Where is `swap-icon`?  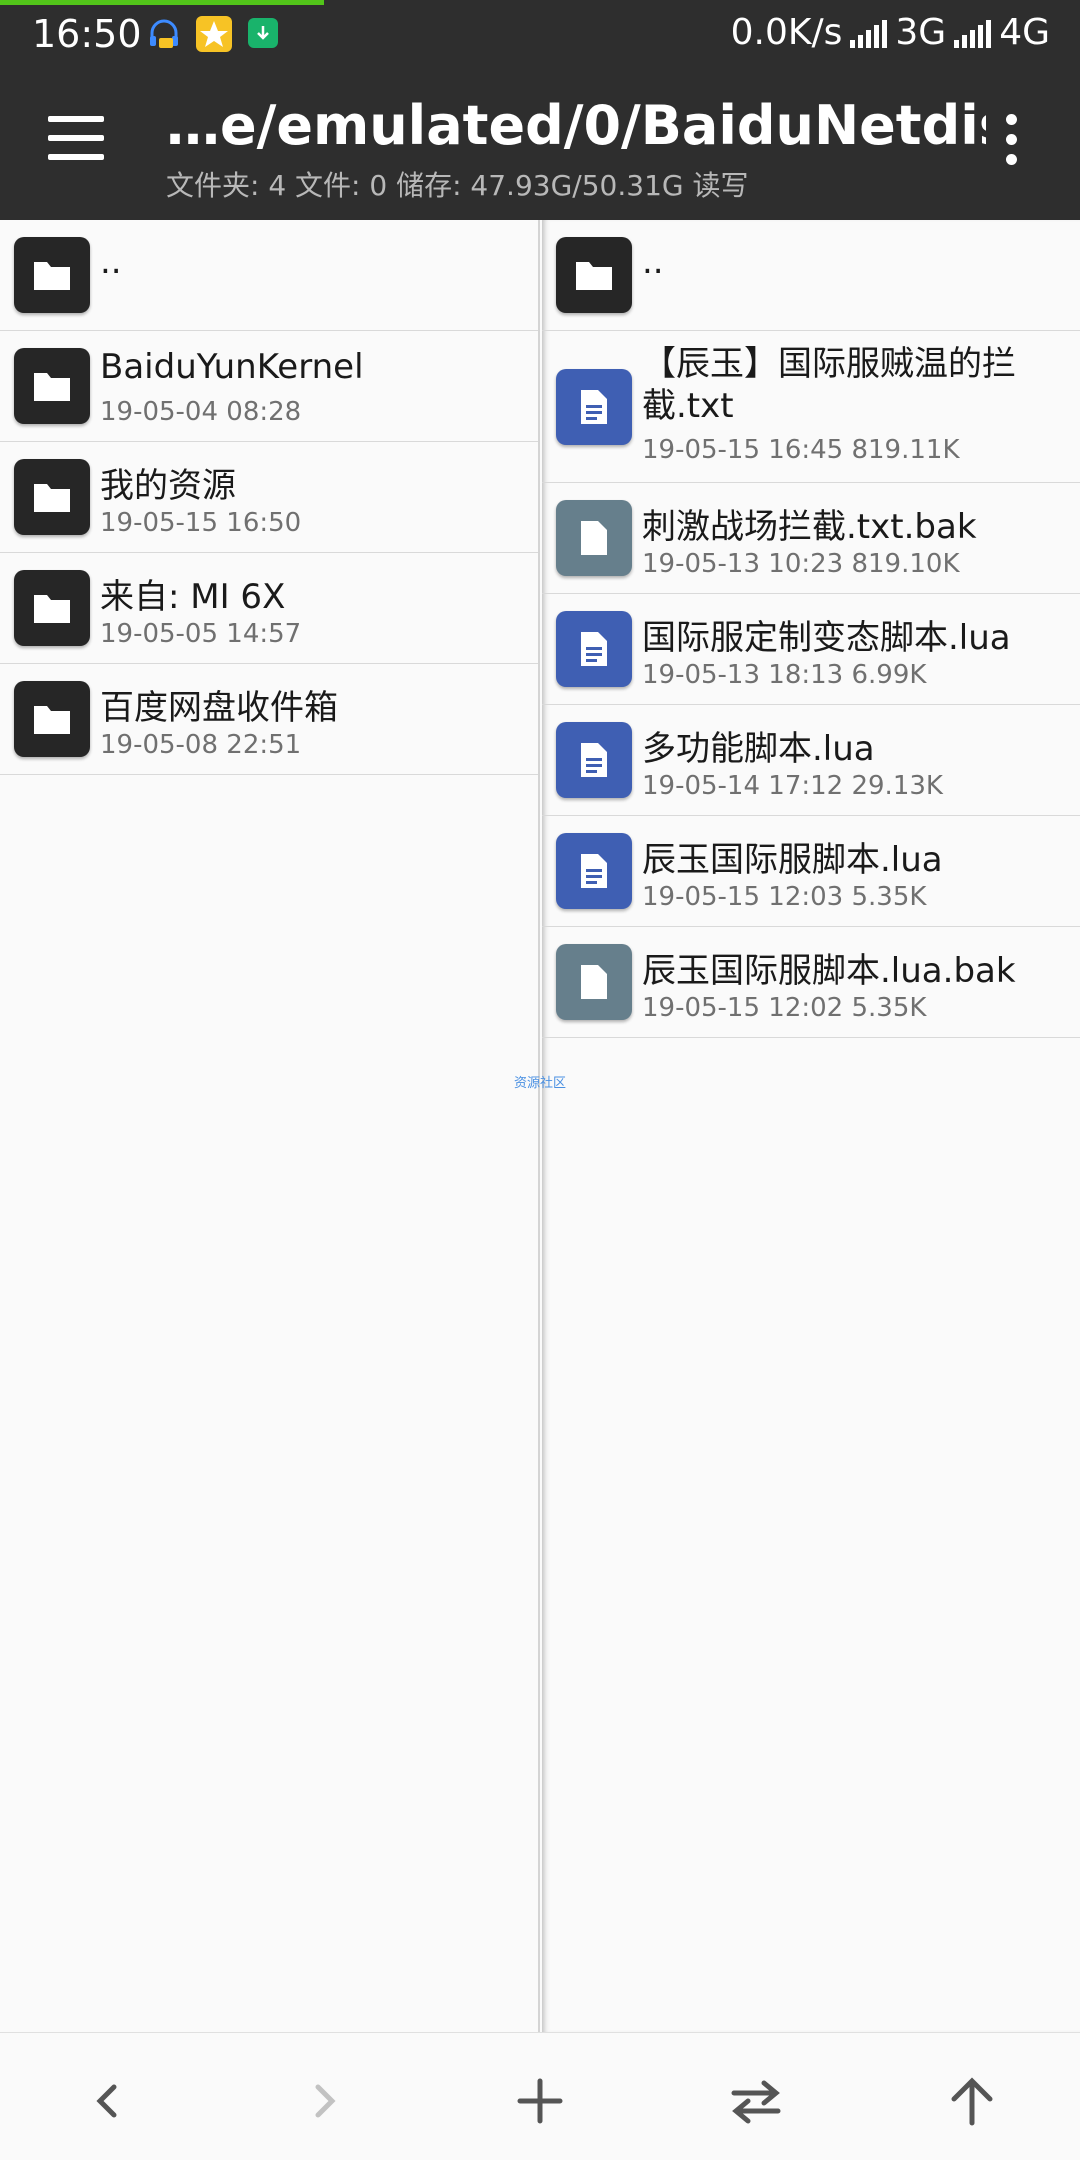
swap-icon is located at coordinates (756, 2101).